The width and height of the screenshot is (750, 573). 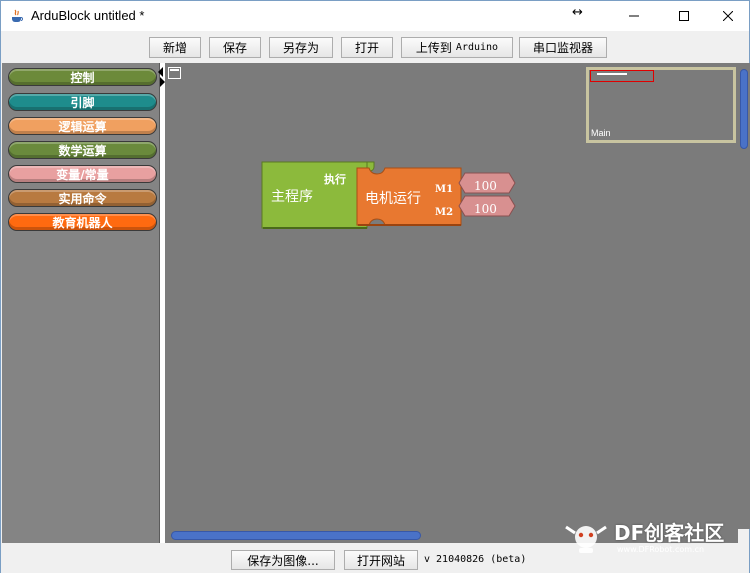 I want to click on horizontal-scroll-thumb, so click(x=296, y=535).